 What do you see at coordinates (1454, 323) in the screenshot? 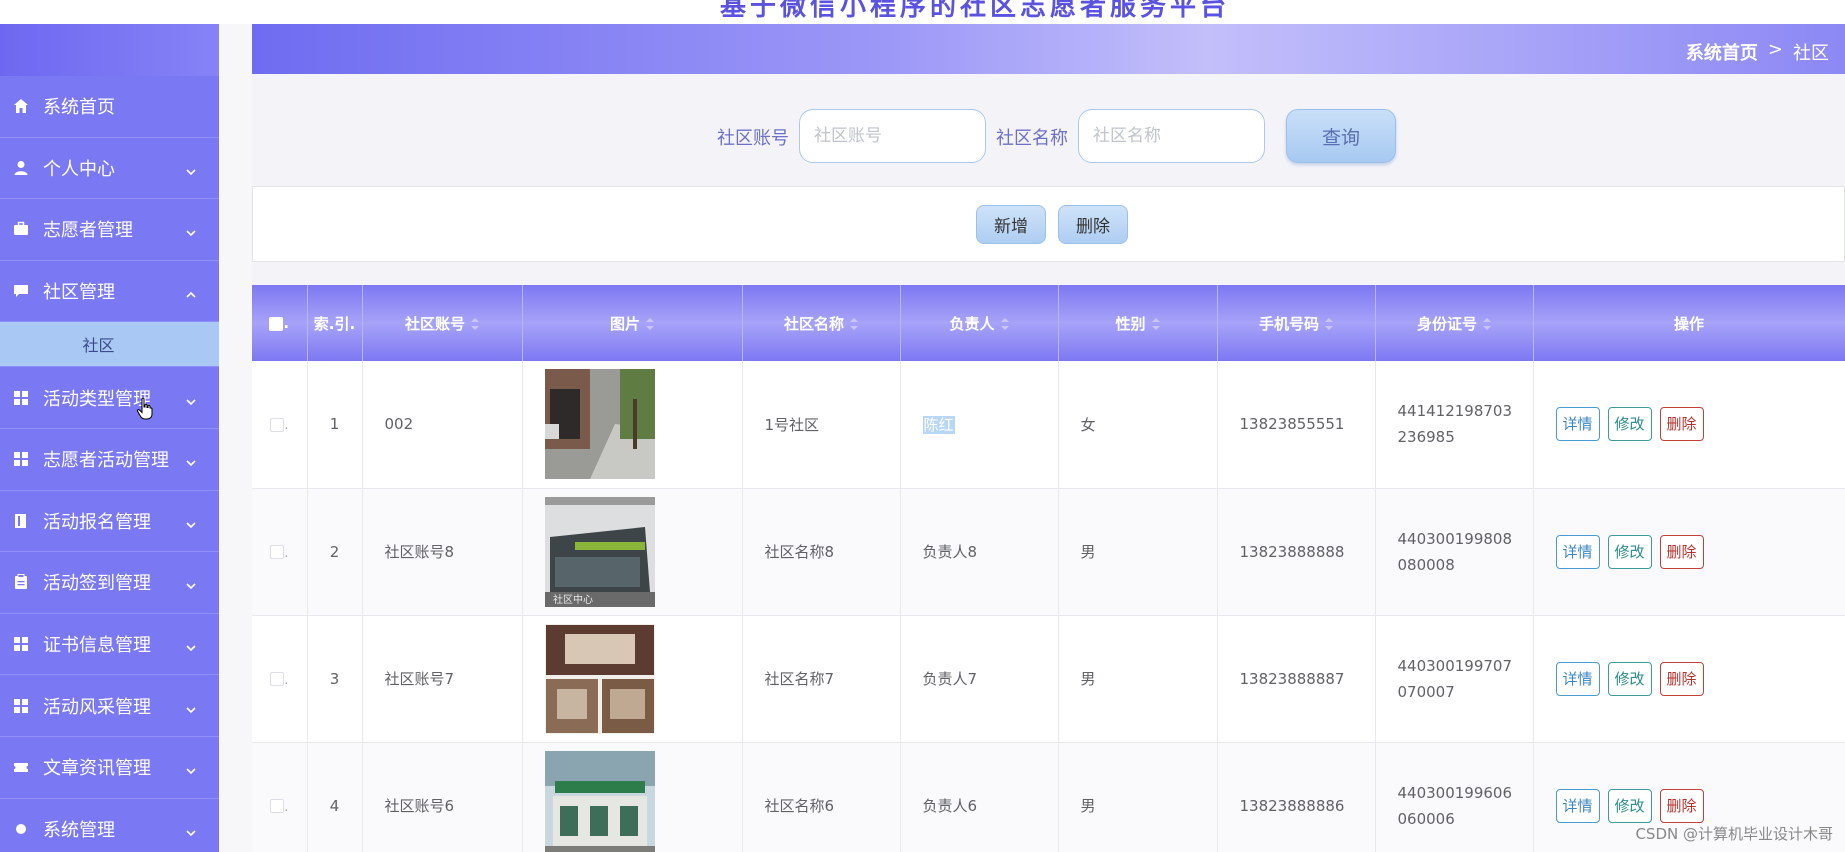
I see `header-idcard: 身份证号` at bounding box center [1454, 323].